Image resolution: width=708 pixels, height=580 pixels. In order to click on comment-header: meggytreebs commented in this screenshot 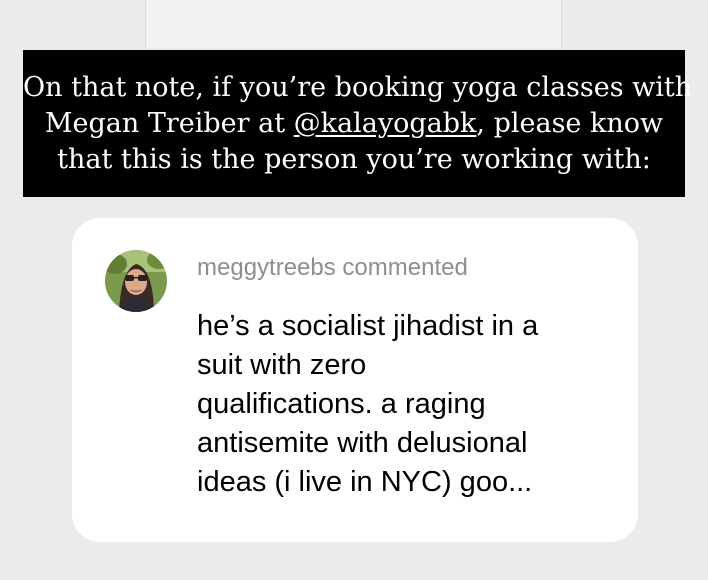, I will do `click(332, 268)`.